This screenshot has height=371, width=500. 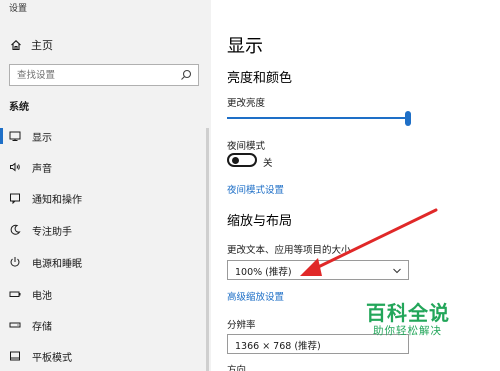 What do you see at coordinates (15, 230) in the screenshot?
I see `moon-icon` at bounding box center [15, 230].